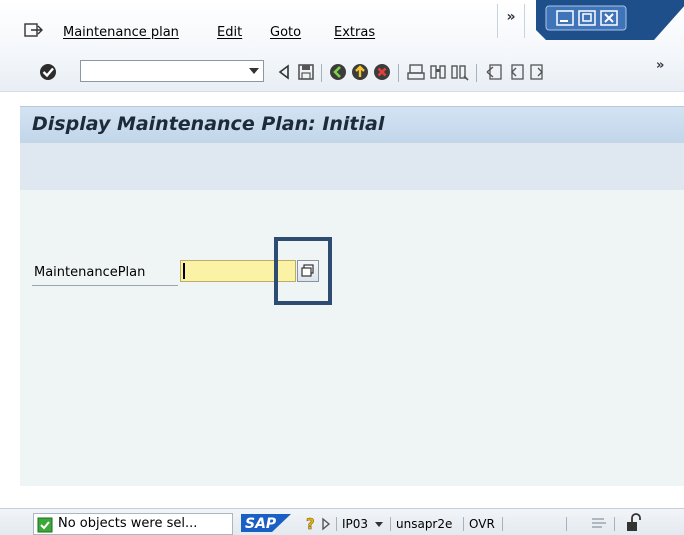  I want to click on server-name: unsapr2e, so click(424, 524).